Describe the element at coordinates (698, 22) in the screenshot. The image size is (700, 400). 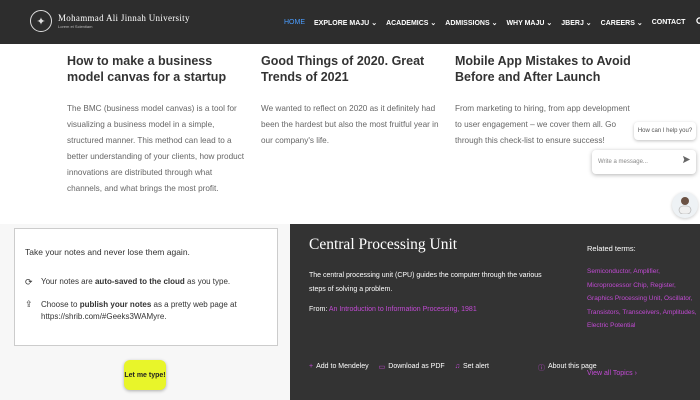
I see `search-icon` at that location.